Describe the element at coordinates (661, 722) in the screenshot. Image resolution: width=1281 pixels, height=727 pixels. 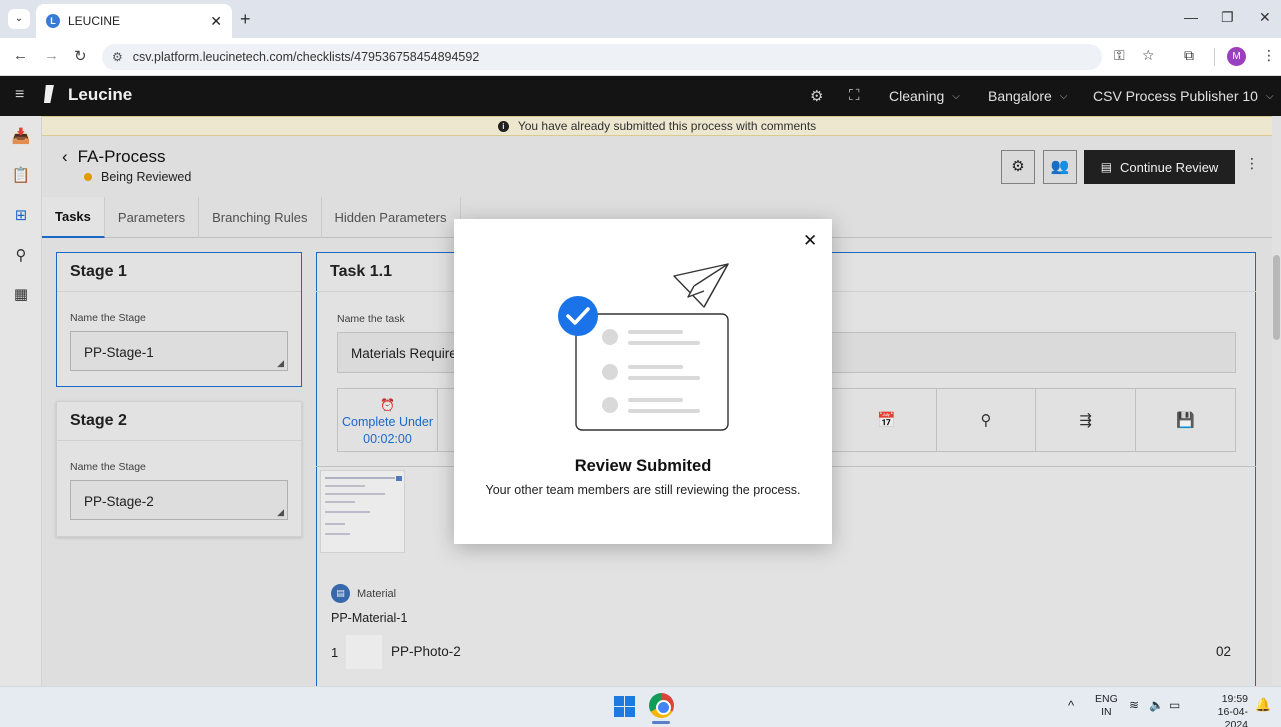
I see `active-app-indicator` at that location.